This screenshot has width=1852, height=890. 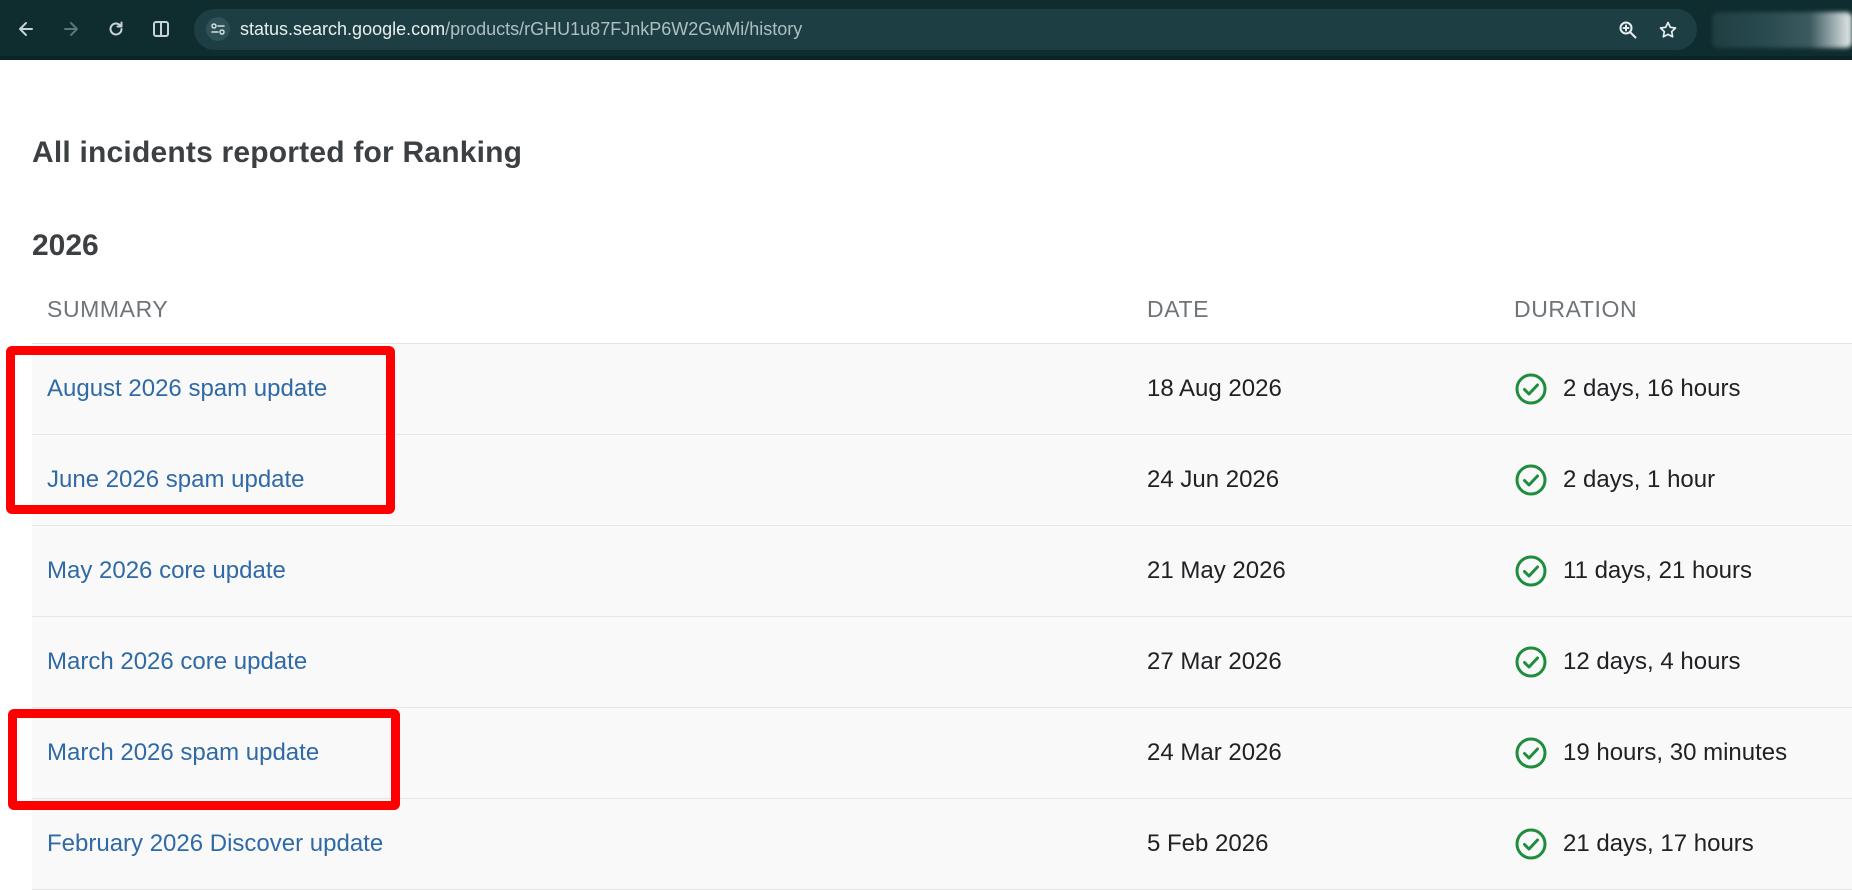 I want to click on summary-column-header: SUMMARY, so click(x=108, y=309).